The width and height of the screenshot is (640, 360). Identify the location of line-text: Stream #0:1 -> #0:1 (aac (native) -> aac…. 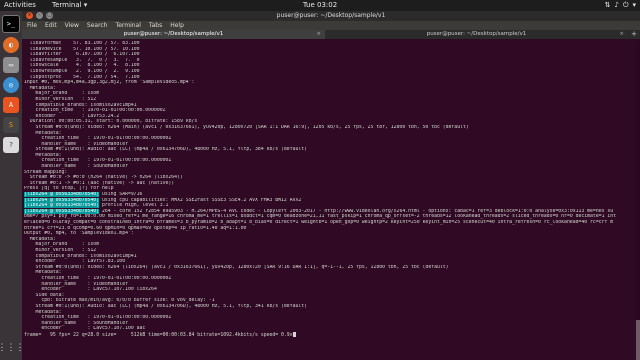
(99, 183).